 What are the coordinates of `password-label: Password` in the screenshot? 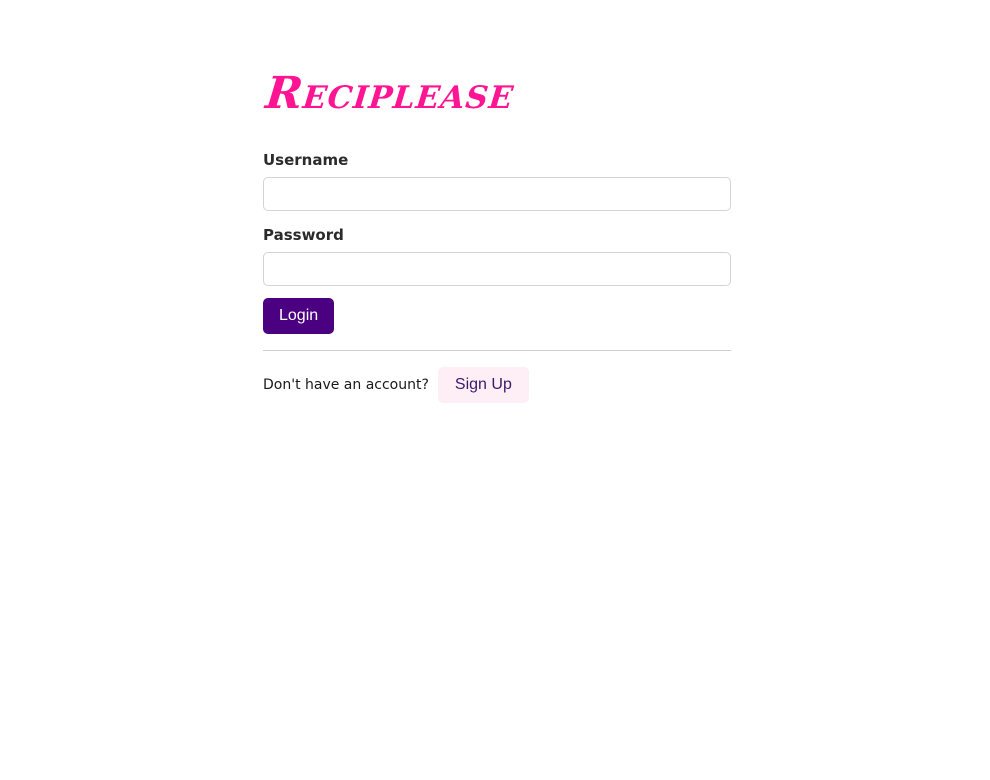 It's located at (303, 235).